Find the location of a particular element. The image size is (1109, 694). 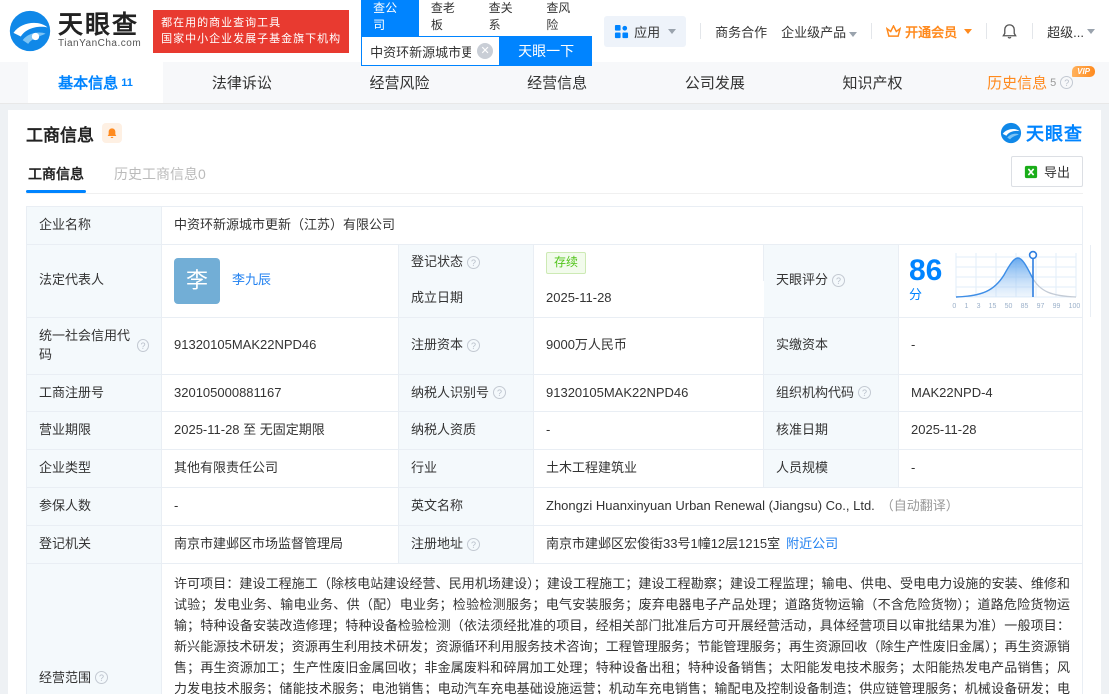

logo-title: 天眼查 is located at coordinates (99, 25).